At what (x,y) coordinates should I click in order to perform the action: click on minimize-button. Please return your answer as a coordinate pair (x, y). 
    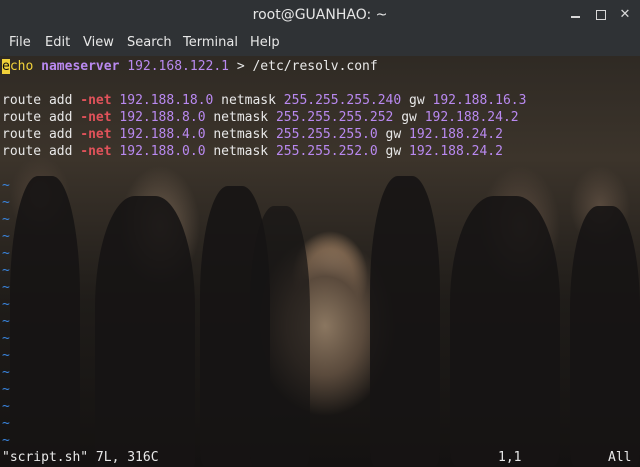
    Looking at the image, I should click on (575, 15).